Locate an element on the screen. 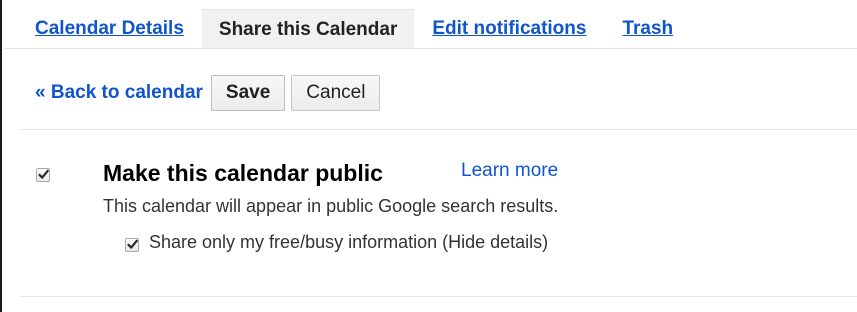 This screenshot has width=857, height=312. free-busy-checkbox is located at coordinates (132, 245).